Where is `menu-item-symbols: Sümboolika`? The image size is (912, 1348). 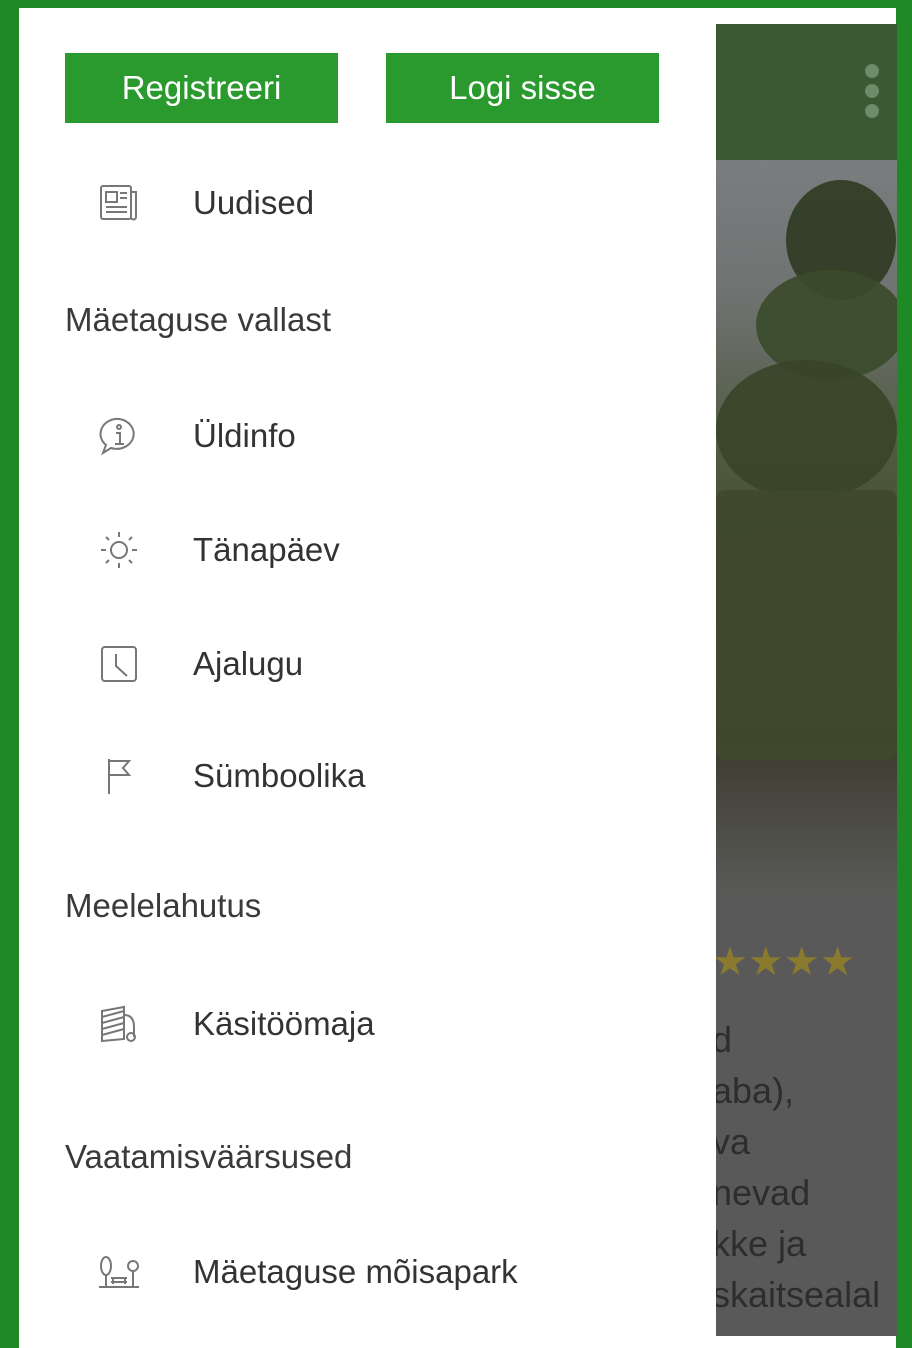 menu-item-symbols: Sümboolika is located at coordinates (367, 776).